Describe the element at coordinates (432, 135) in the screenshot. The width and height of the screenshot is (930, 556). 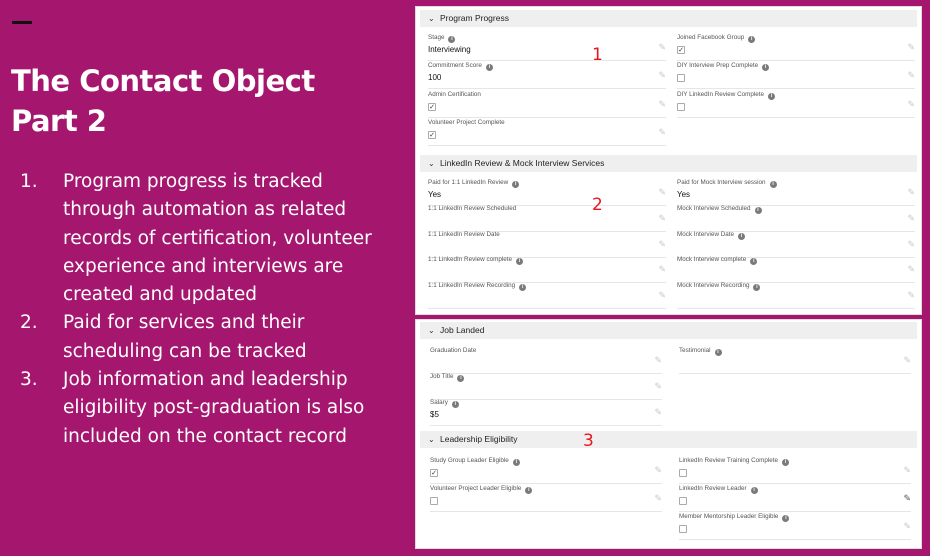
I see `volunteer-project-complete-checkbox: ✓` at that location.